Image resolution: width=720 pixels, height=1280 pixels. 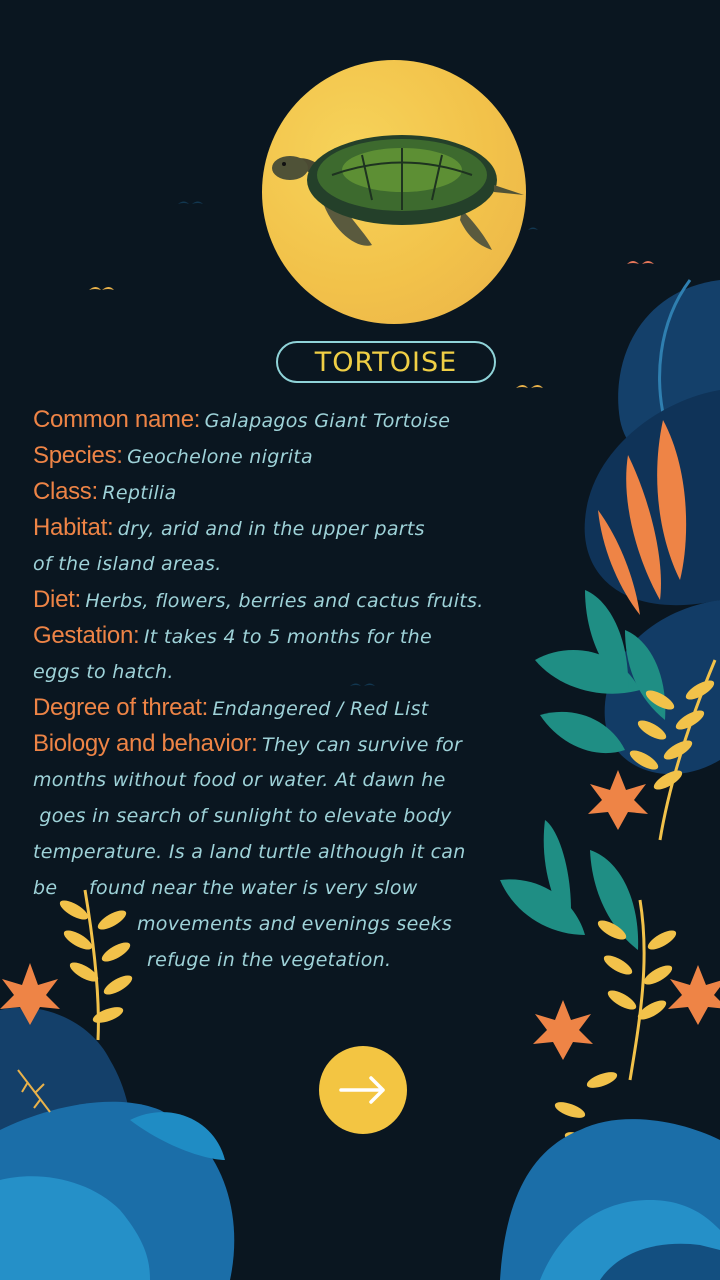 I want to click on value-gestation-cont: eggs to hatch., so click(x=103, y=672).